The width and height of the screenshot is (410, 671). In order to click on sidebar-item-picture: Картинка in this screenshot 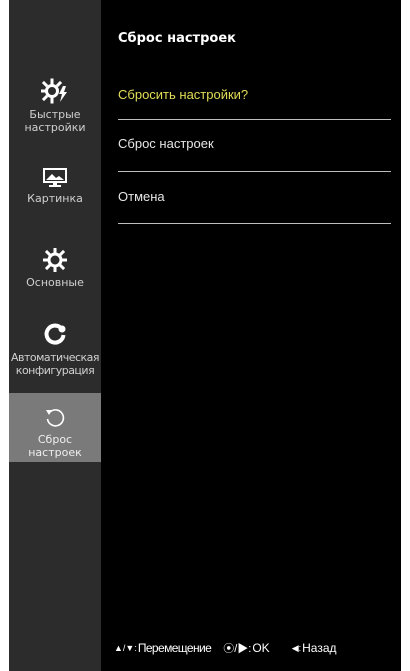, I will do `click(55, 192)`.